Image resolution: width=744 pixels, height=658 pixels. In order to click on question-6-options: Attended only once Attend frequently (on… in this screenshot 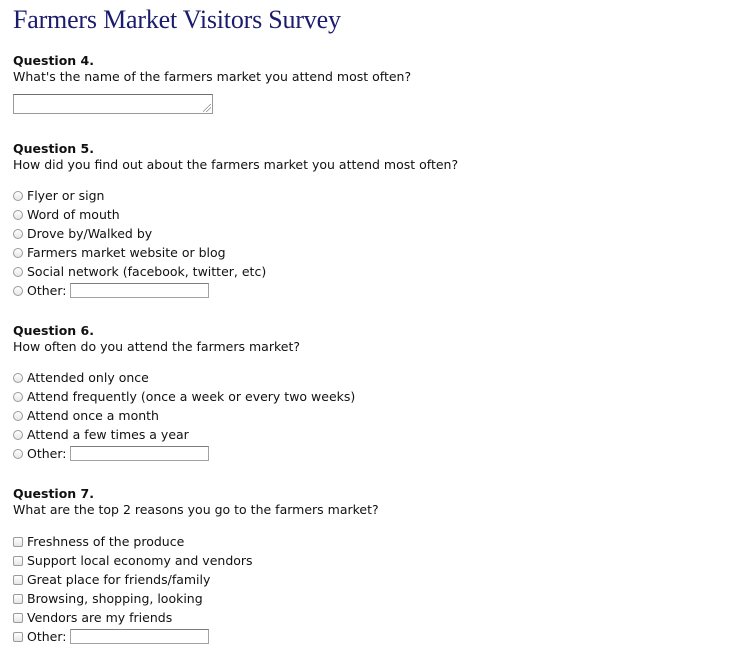, I will do `click(183, 415)`.